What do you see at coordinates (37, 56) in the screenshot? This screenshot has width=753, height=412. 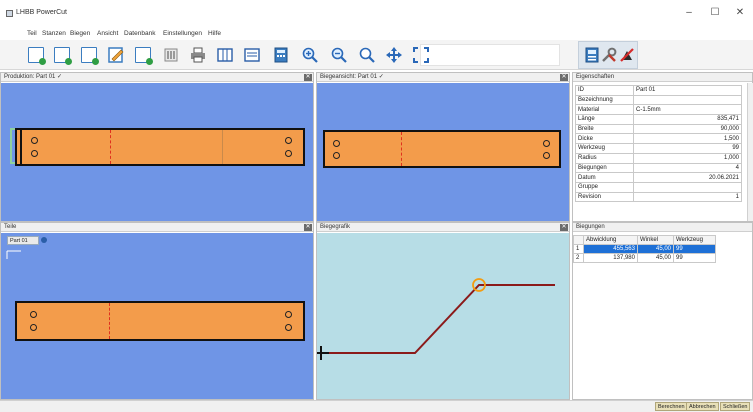 I see `new-part-icon` at bounding box center [37, 56].